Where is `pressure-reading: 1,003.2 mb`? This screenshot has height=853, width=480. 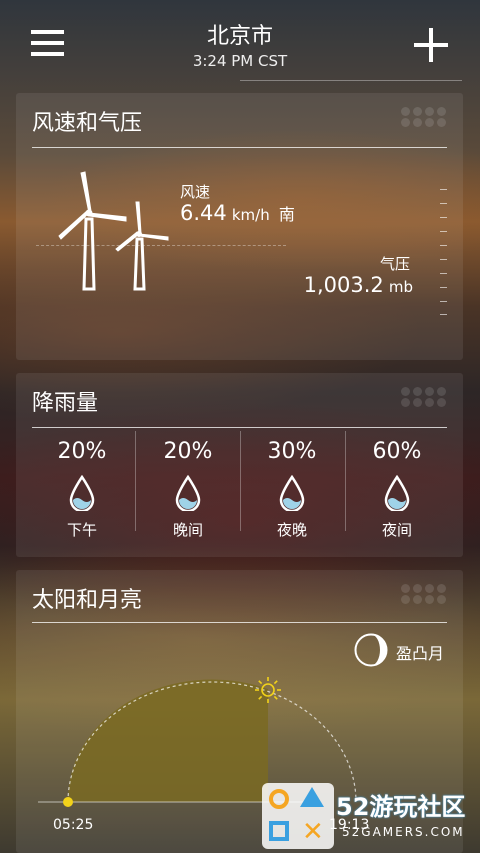
pressure-reading: 1,003.2 mb is located at coordinates (358, 285).